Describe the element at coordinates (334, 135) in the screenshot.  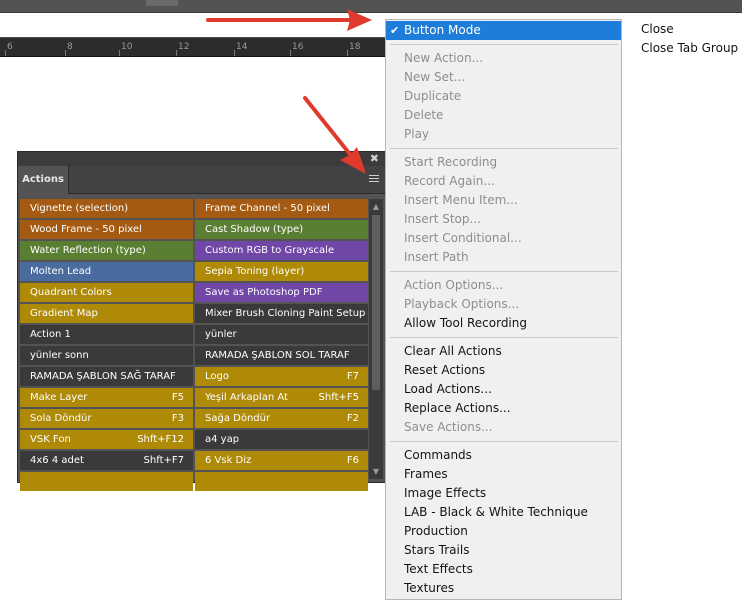
I see `arrow-to-panel-menu-icon` at that location.